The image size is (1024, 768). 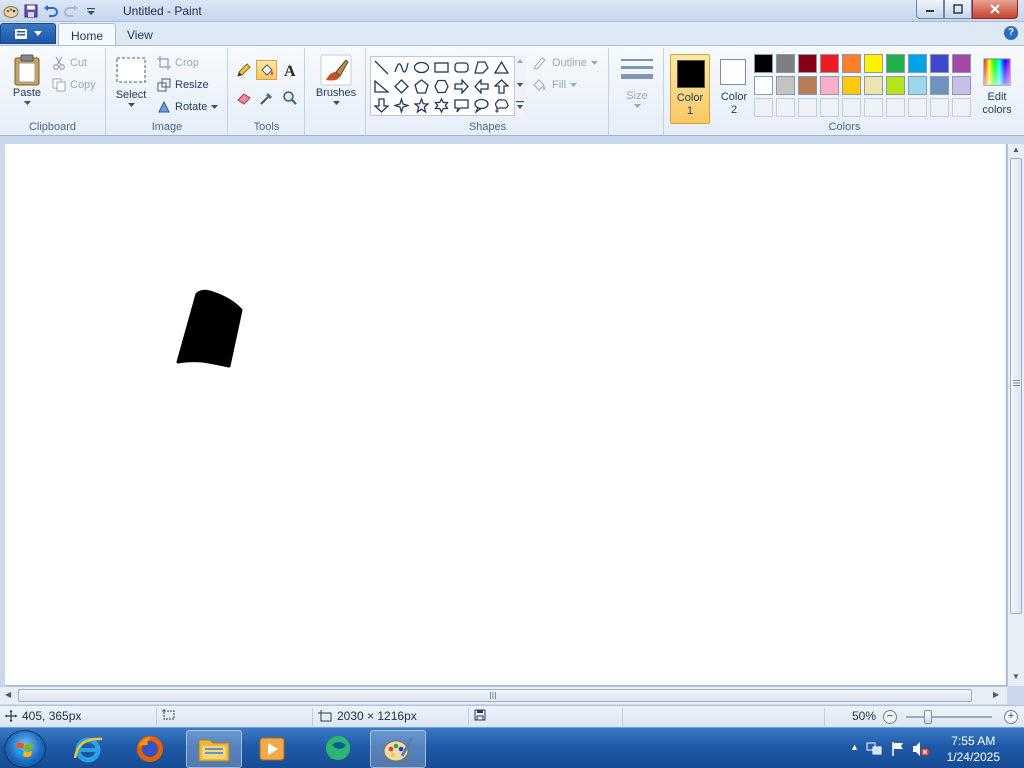 I want to click on cloud-callout-shape-icon, so click(x=501, y=105).